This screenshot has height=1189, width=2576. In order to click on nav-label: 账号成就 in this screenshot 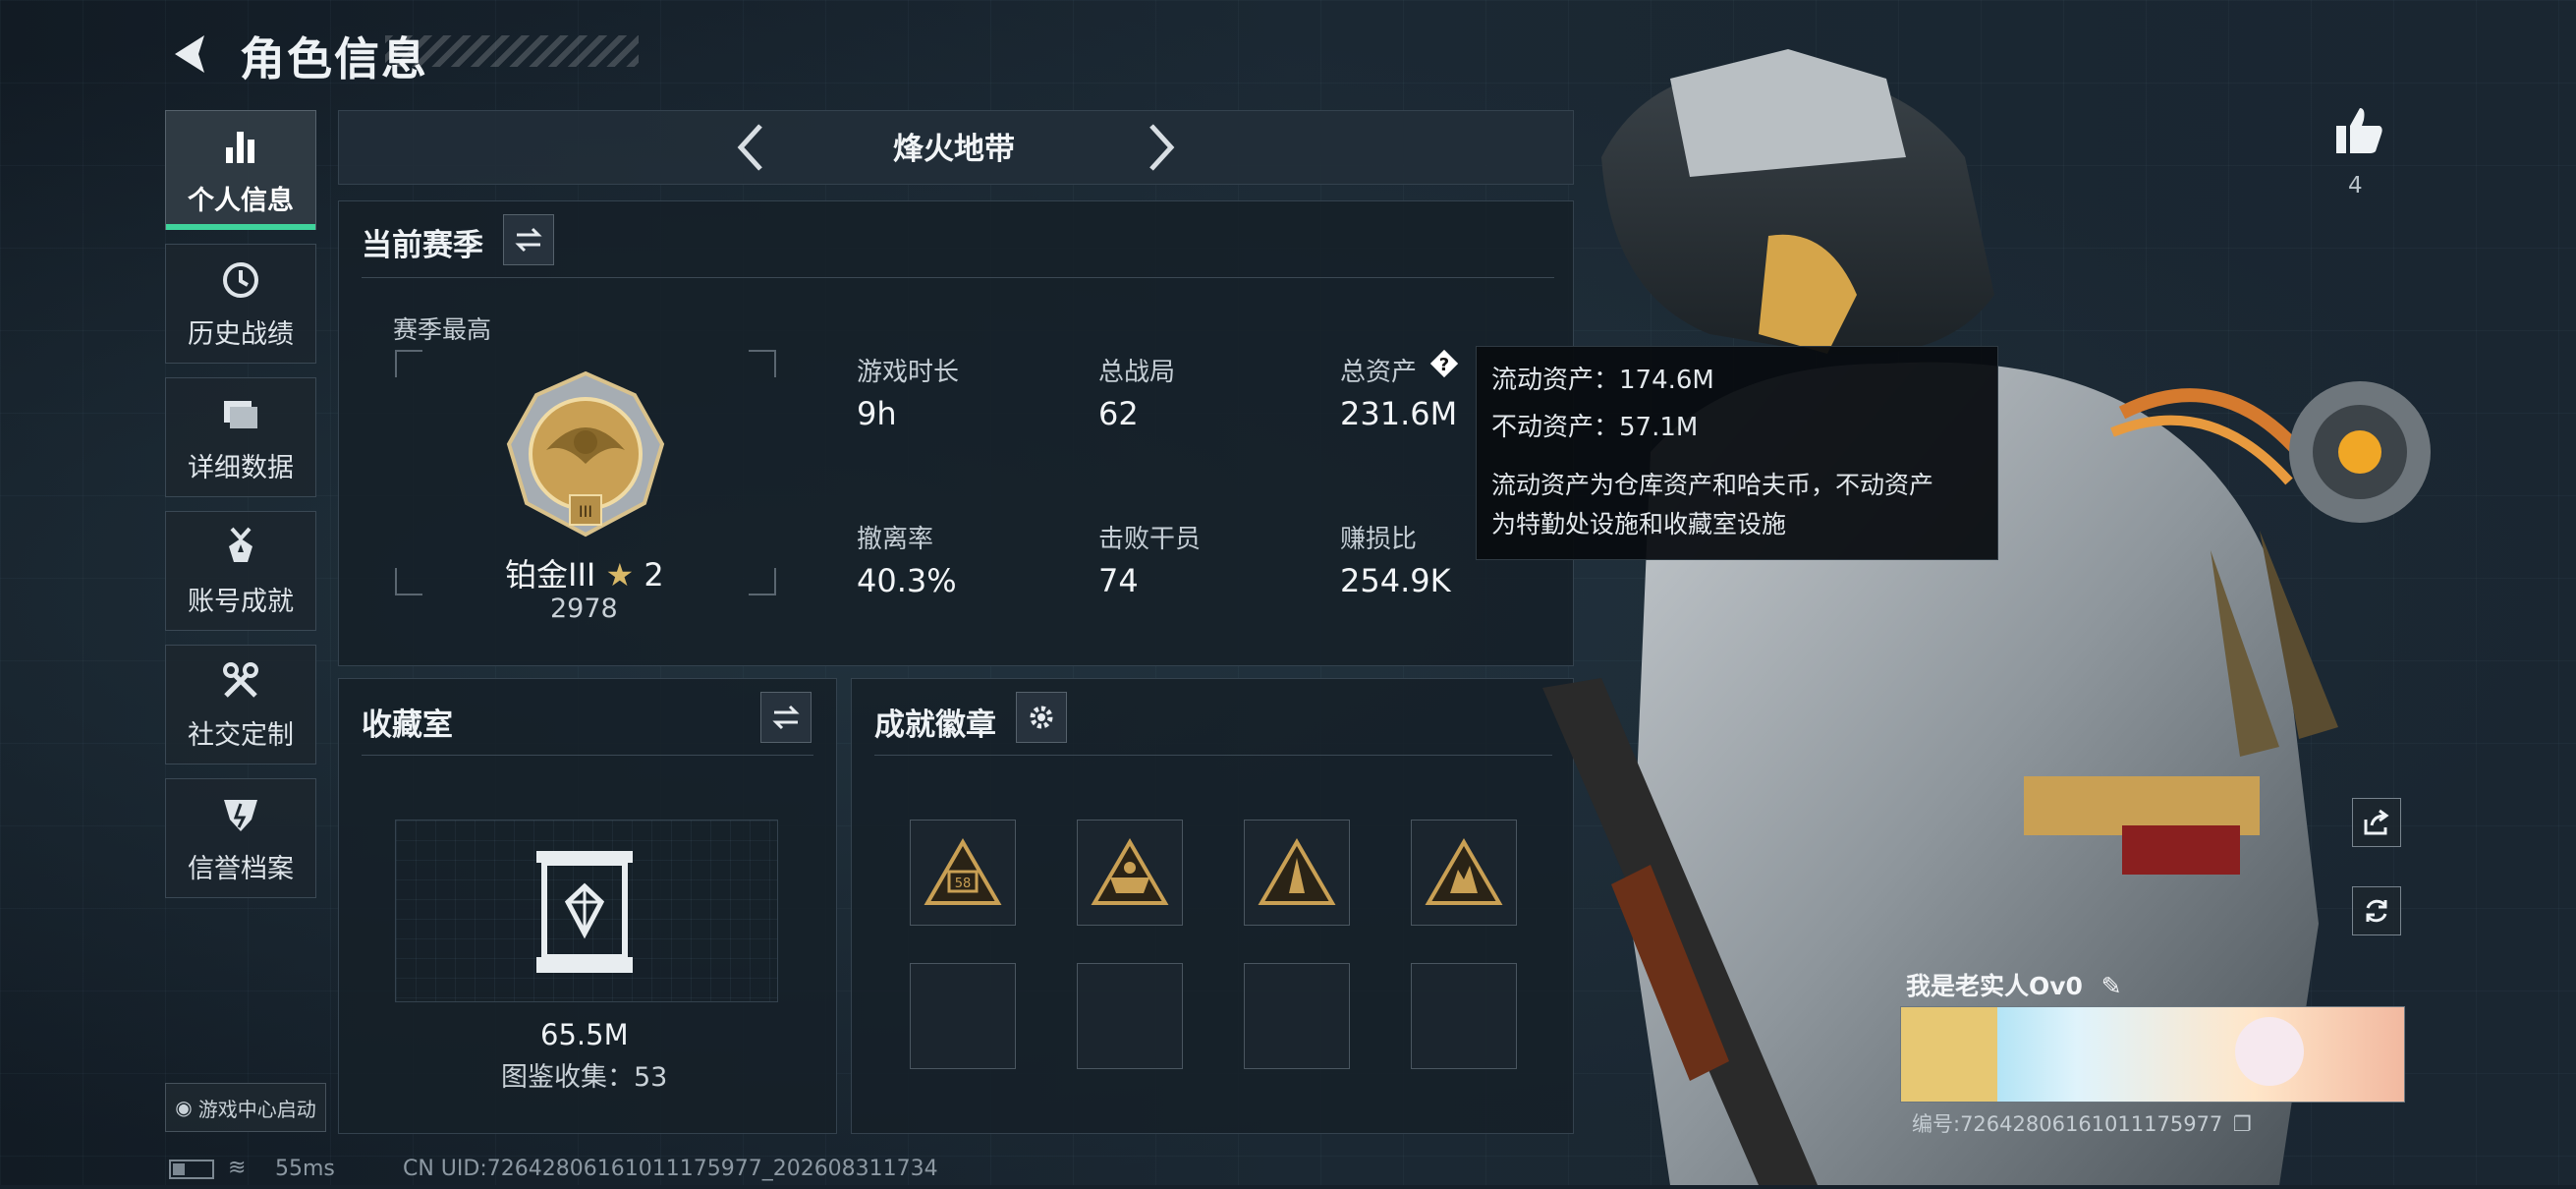, I will do `click(241, 601)`.